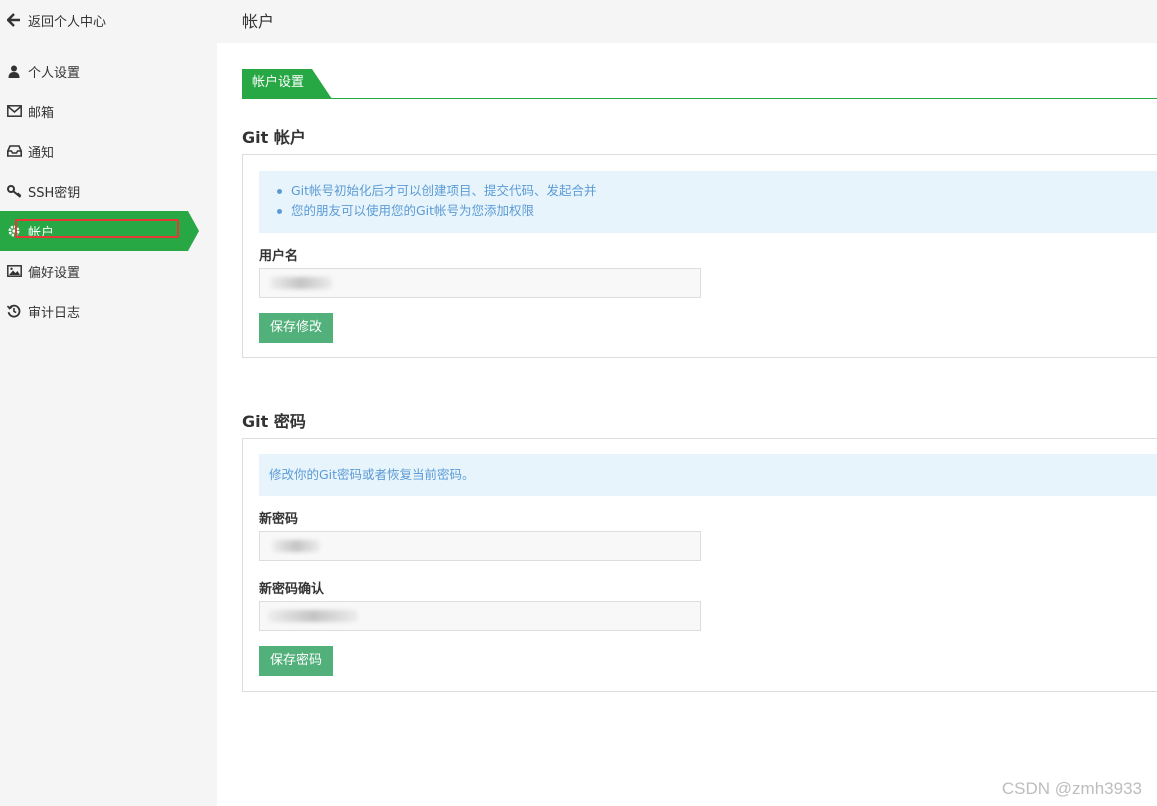  What do you see at coordinates (296, 328) in the screenshot?
I see `save-changes-button: 保存修改` at bounding box center [296, 328].